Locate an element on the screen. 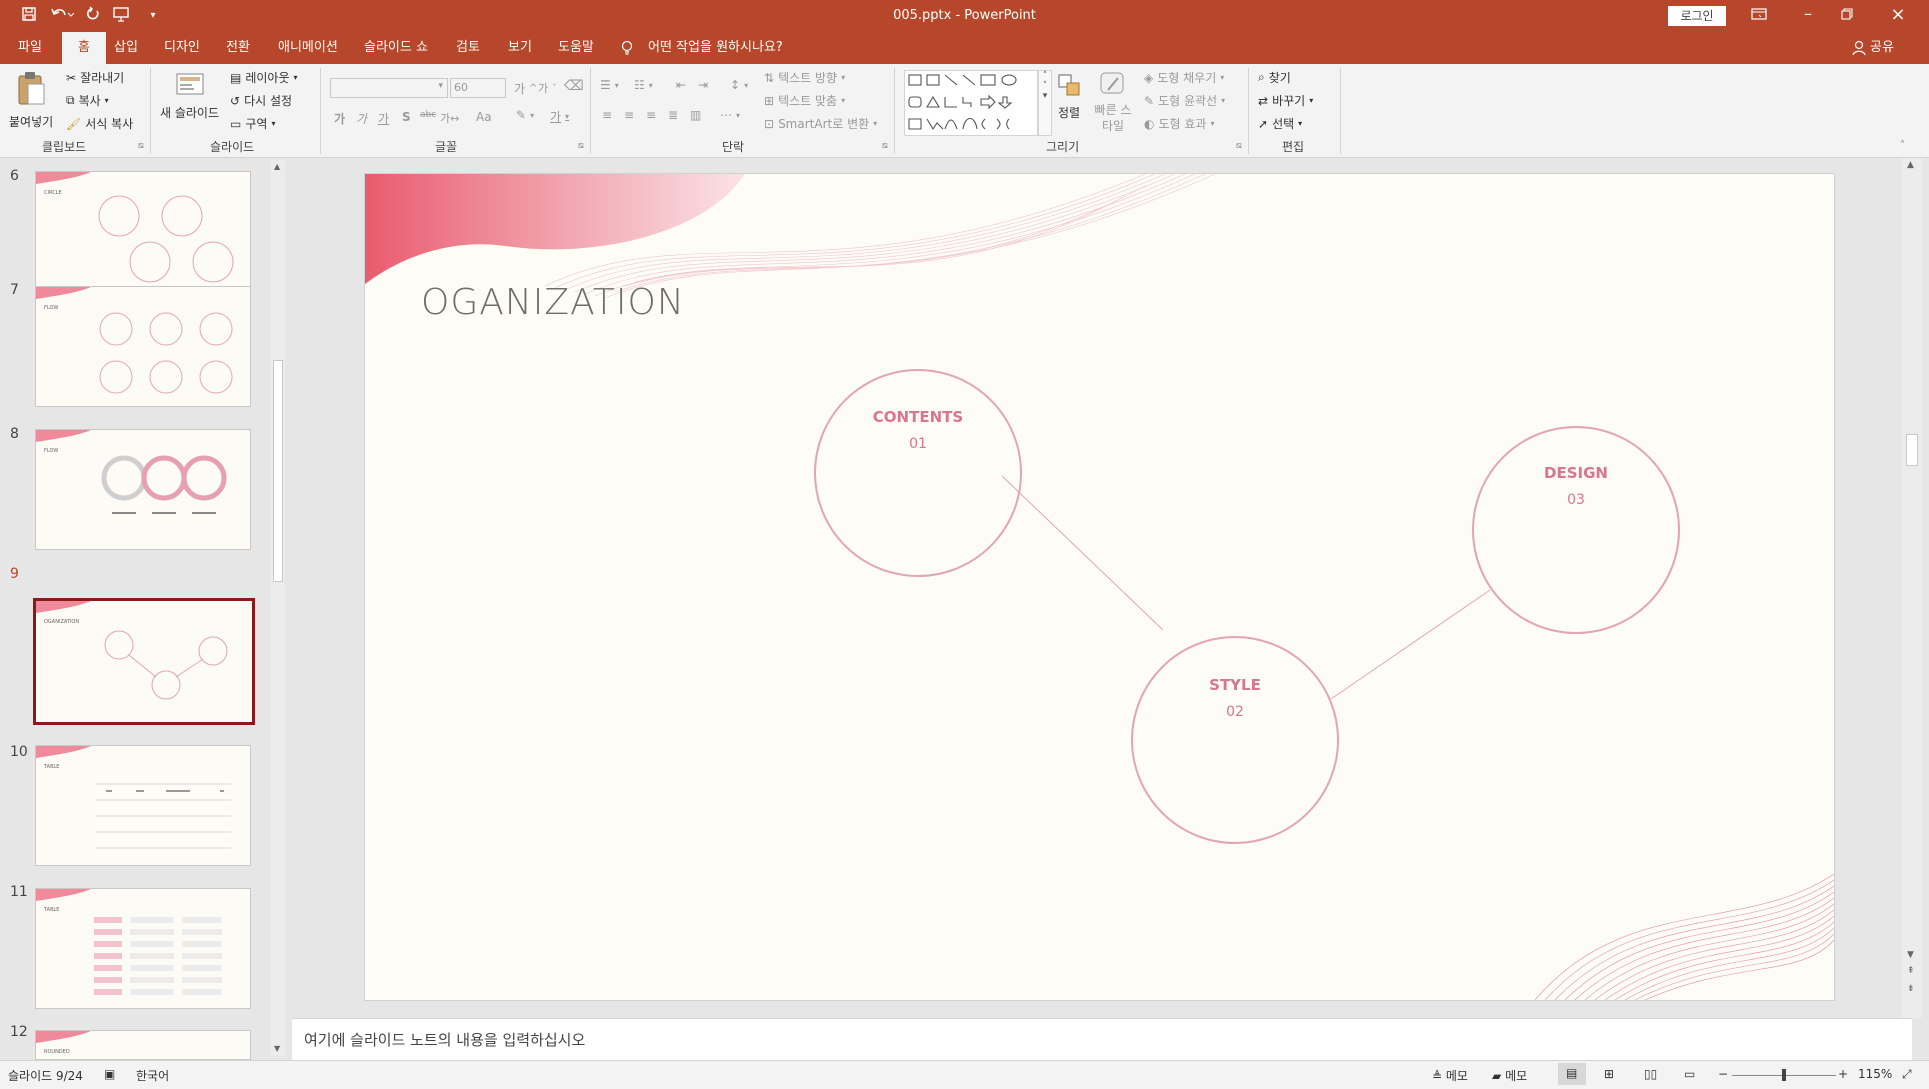 This screenshot has width=1929, height=1089. decrease-indent-icon: ⇤ is located at coordinates (681, 85).